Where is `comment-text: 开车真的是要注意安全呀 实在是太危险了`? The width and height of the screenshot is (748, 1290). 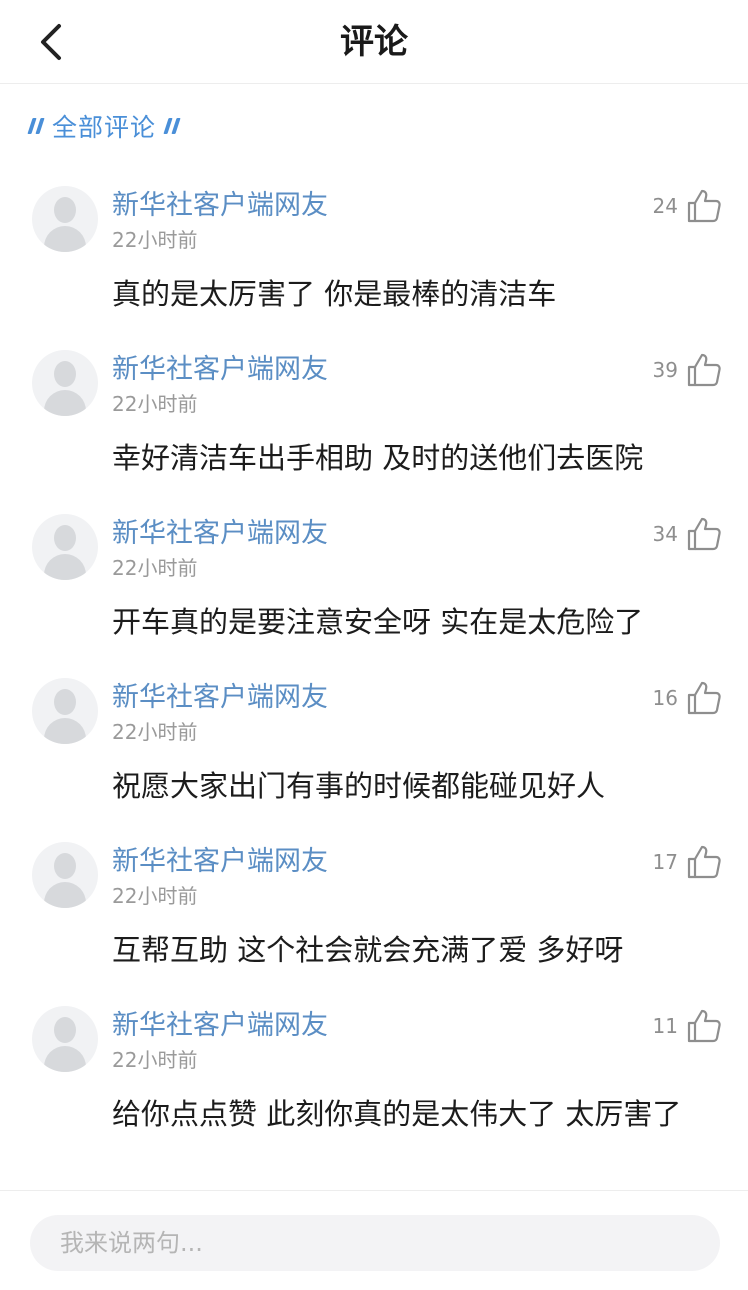 comment-text: 开车真的是要注意安全呀 实在是太危险了 is located at coordinates (378, 622).